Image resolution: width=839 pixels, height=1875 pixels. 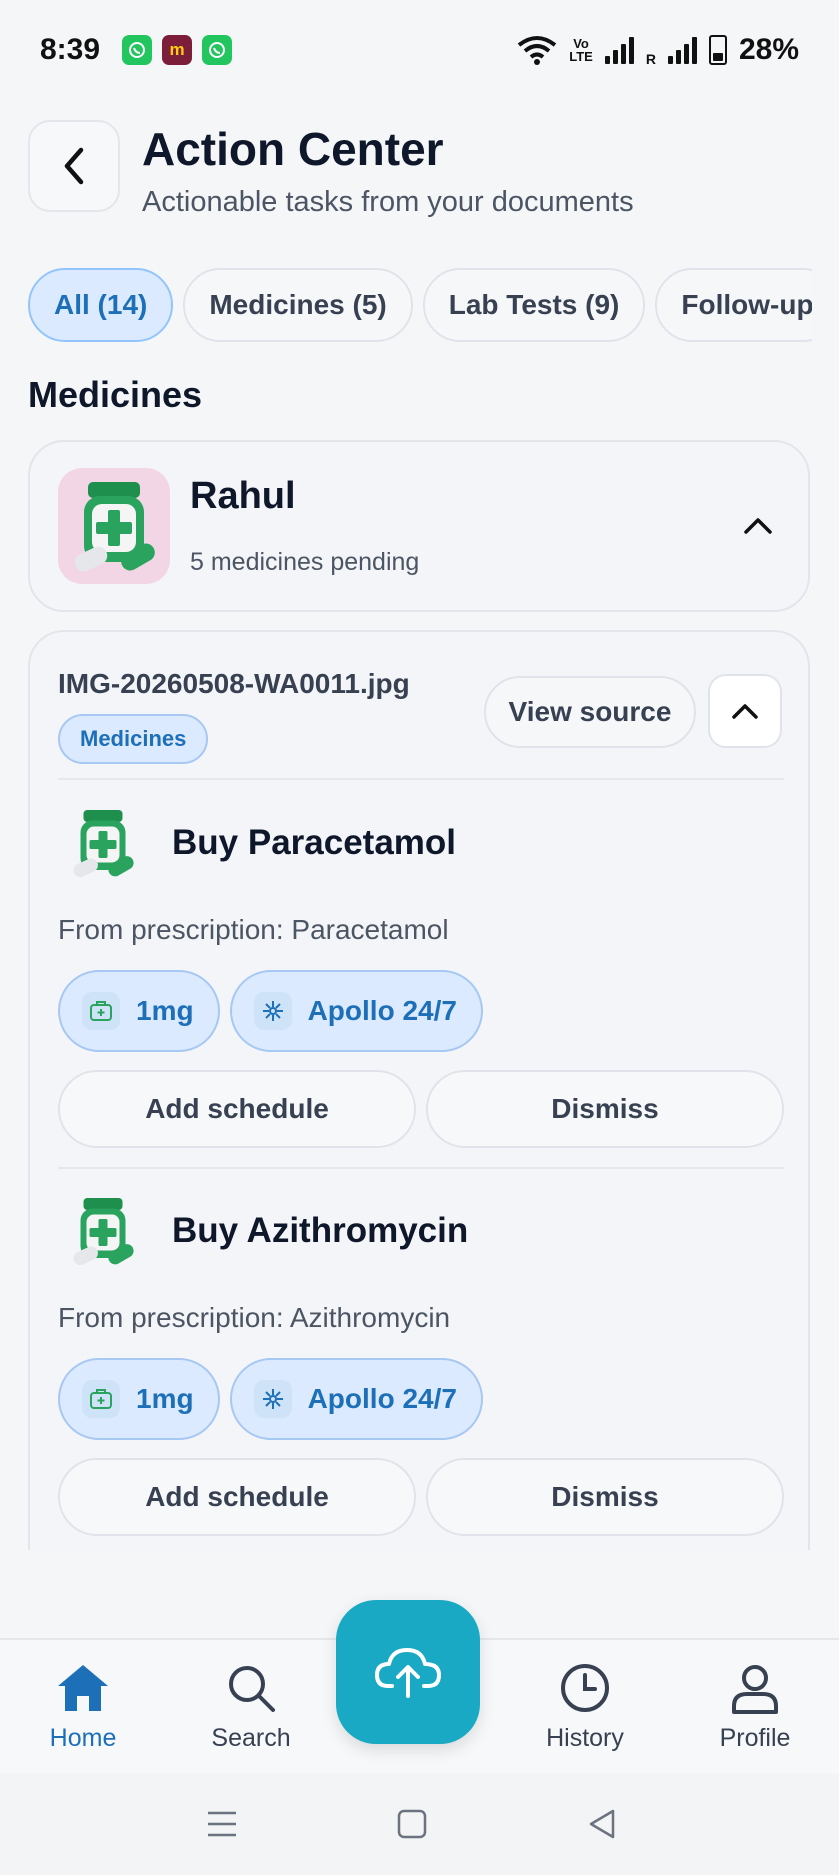 I want to click on section-title: Medicines, so click(x=115, y=394).